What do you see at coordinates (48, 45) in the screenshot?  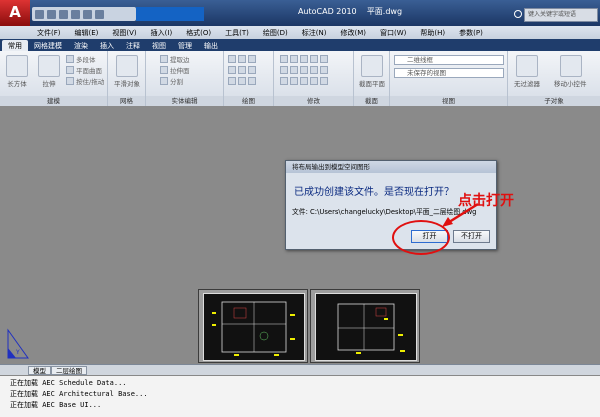 I see `tab-mesh-modeling: 网格建模` at bounding box center [48, 45].